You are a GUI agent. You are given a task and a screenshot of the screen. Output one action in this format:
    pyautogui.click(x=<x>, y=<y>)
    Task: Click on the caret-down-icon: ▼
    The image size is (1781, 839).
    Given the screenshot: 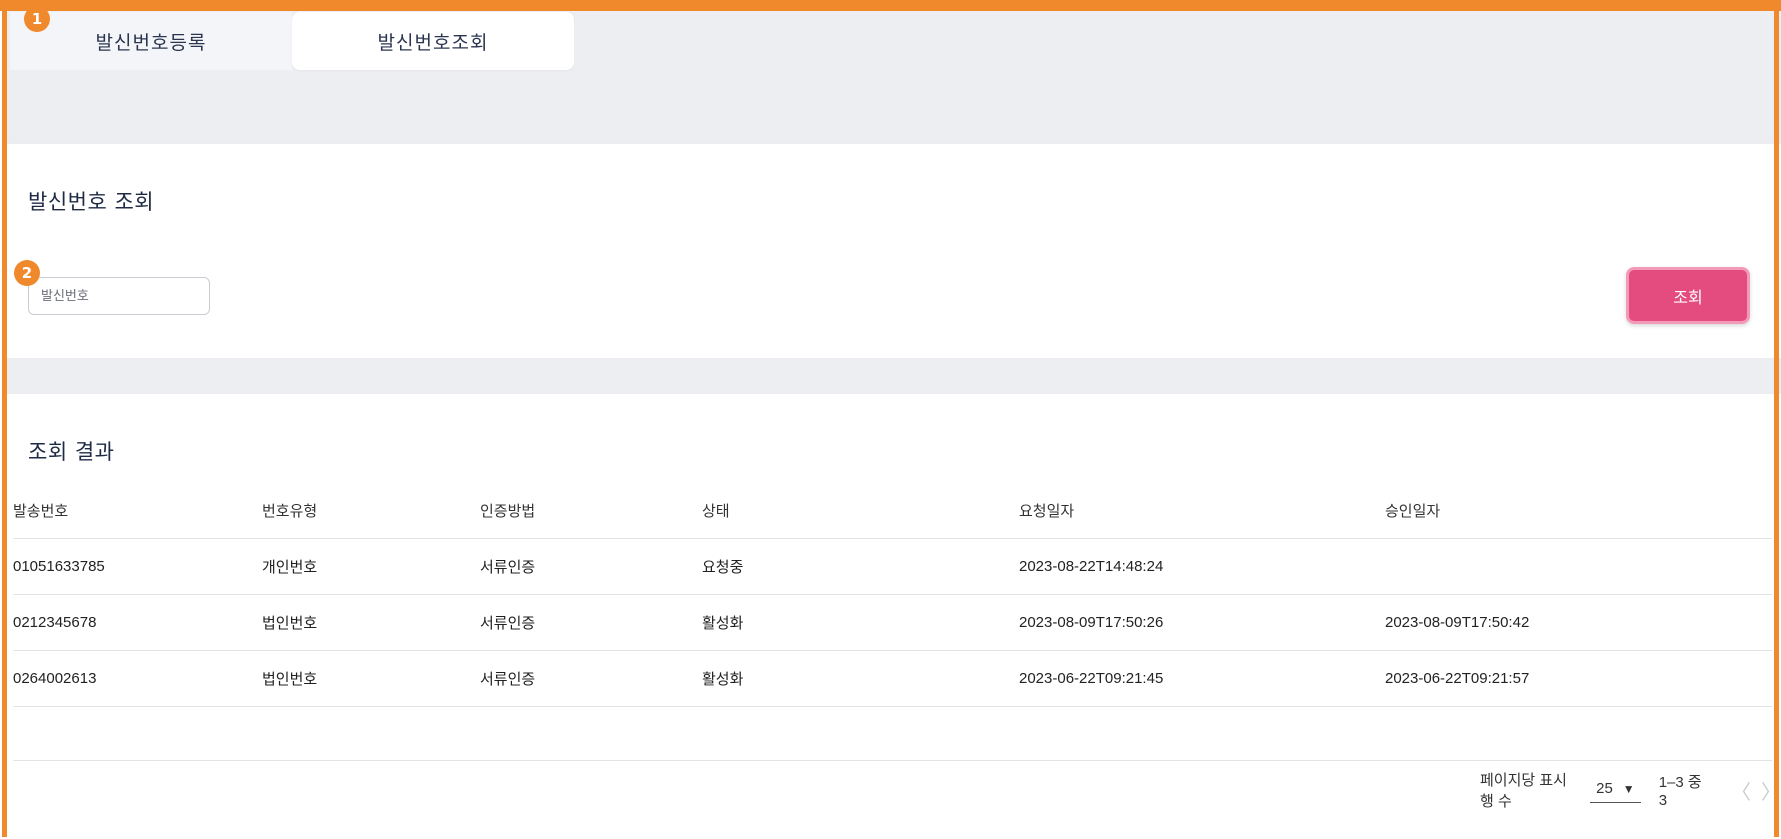 What is the action you would take?
    pyautogui.click(x=1628, y=788)
    